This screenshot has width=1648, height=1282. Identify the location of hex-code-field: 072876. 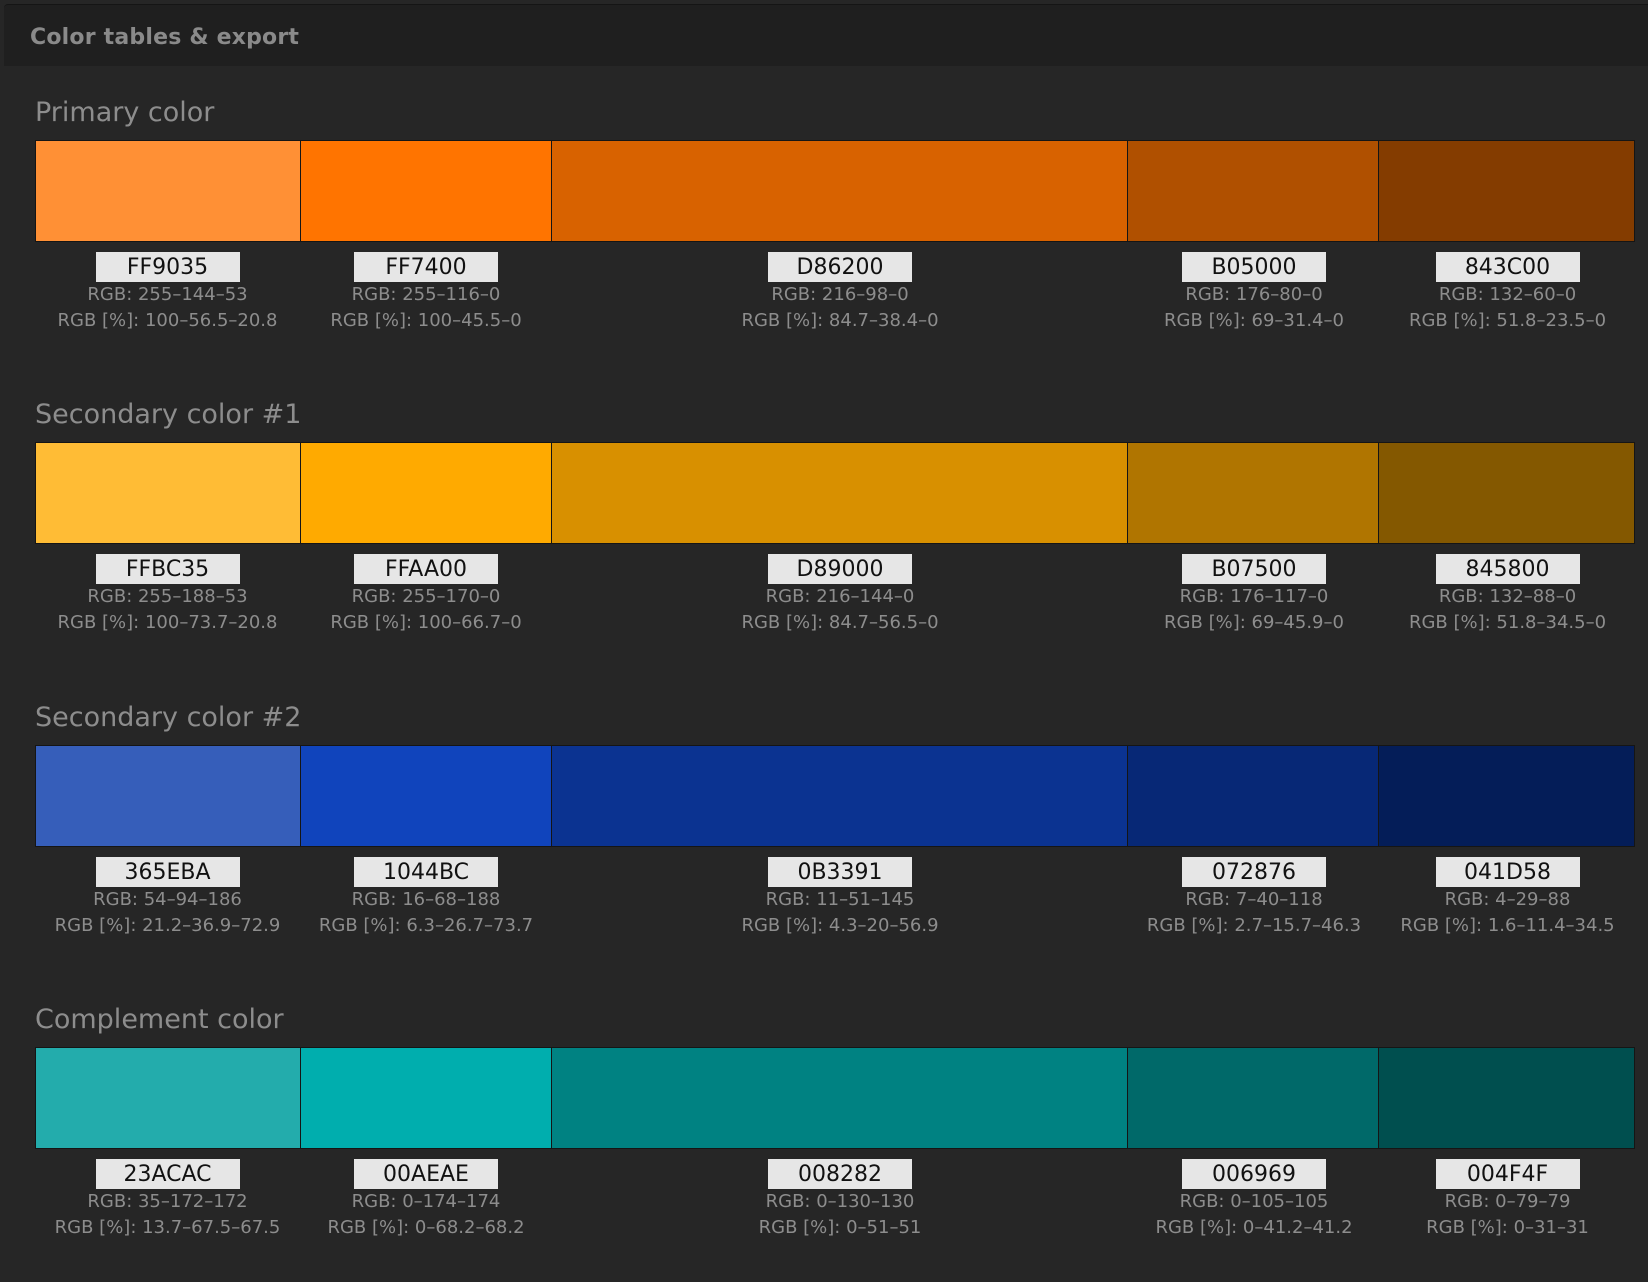
(1254, 872).